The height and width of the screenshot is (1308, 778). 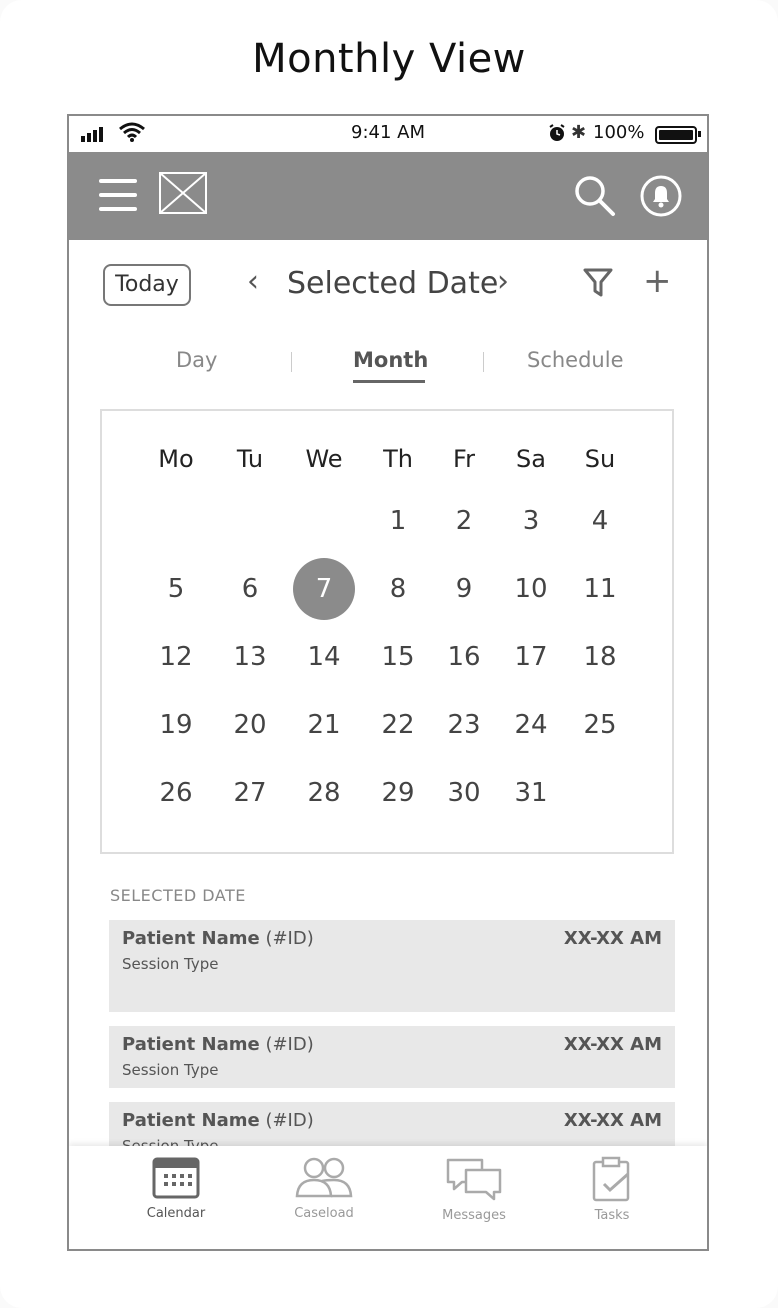 I want to click on nav-caseload-label: Caseload, so click(x=324, y=1213).